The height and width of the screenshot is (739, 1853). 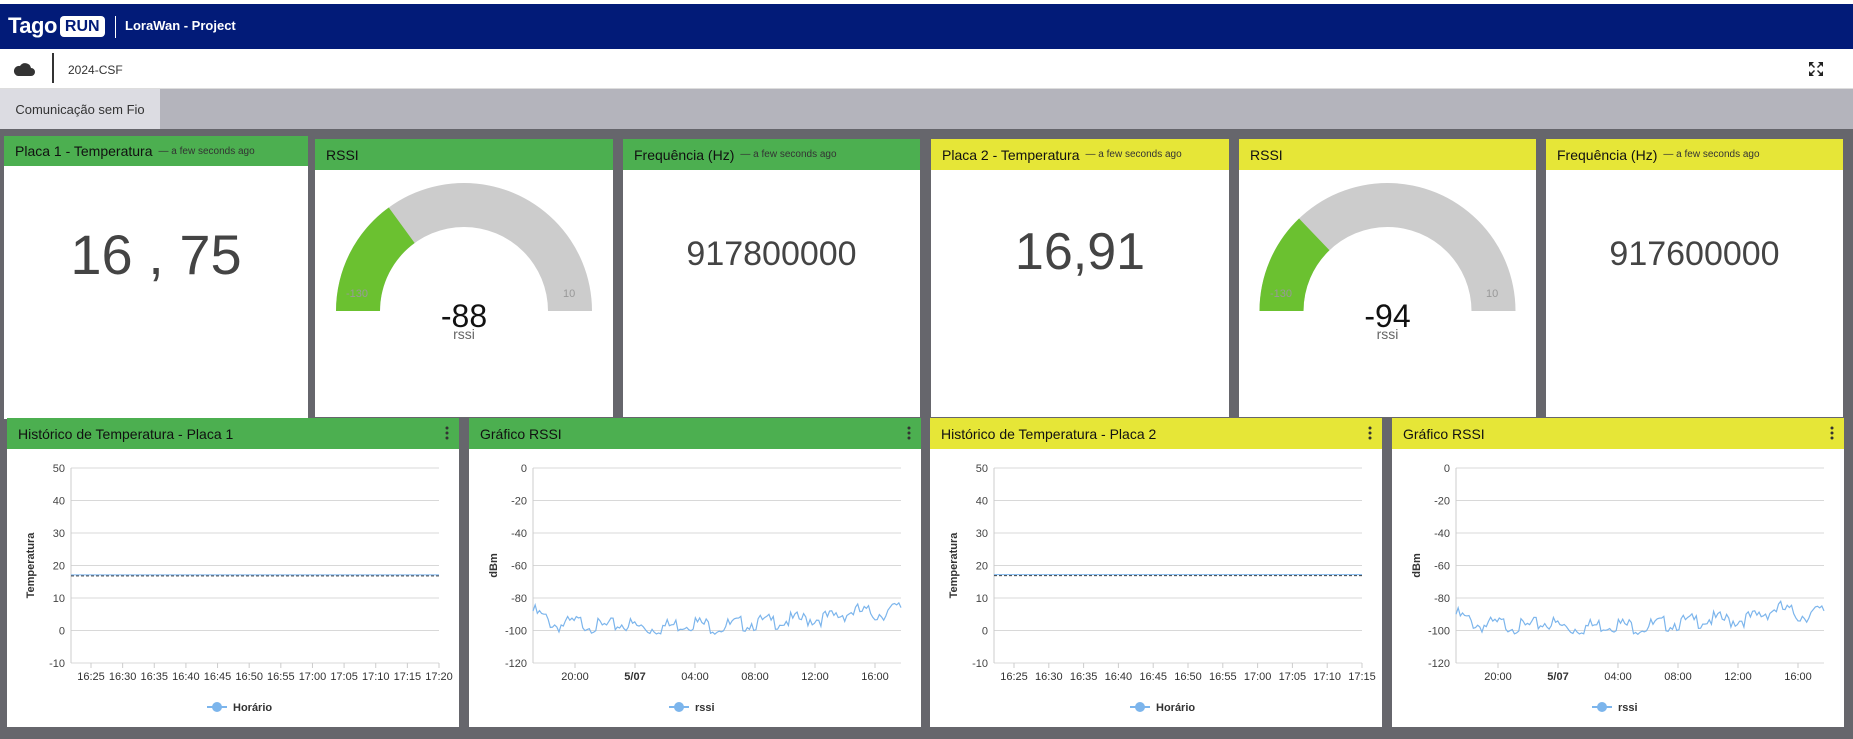 What do you see at coordinates (1049, 677) in the screenshot?
I see `x-tick-label: 16:30` at bounding box center [1049, 677].